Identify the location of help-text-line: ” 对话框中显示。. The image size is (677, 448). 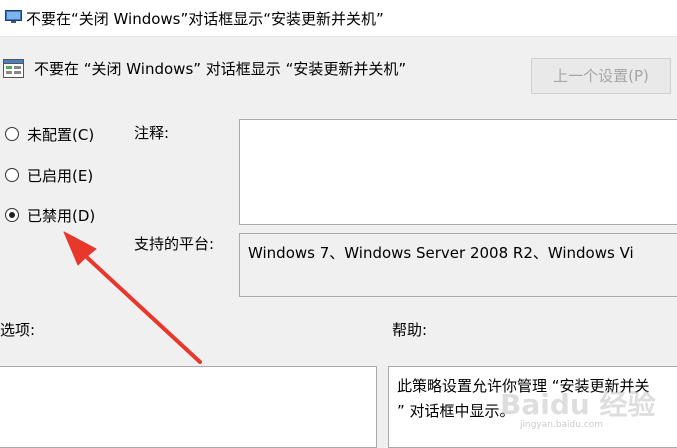
(456, 411).